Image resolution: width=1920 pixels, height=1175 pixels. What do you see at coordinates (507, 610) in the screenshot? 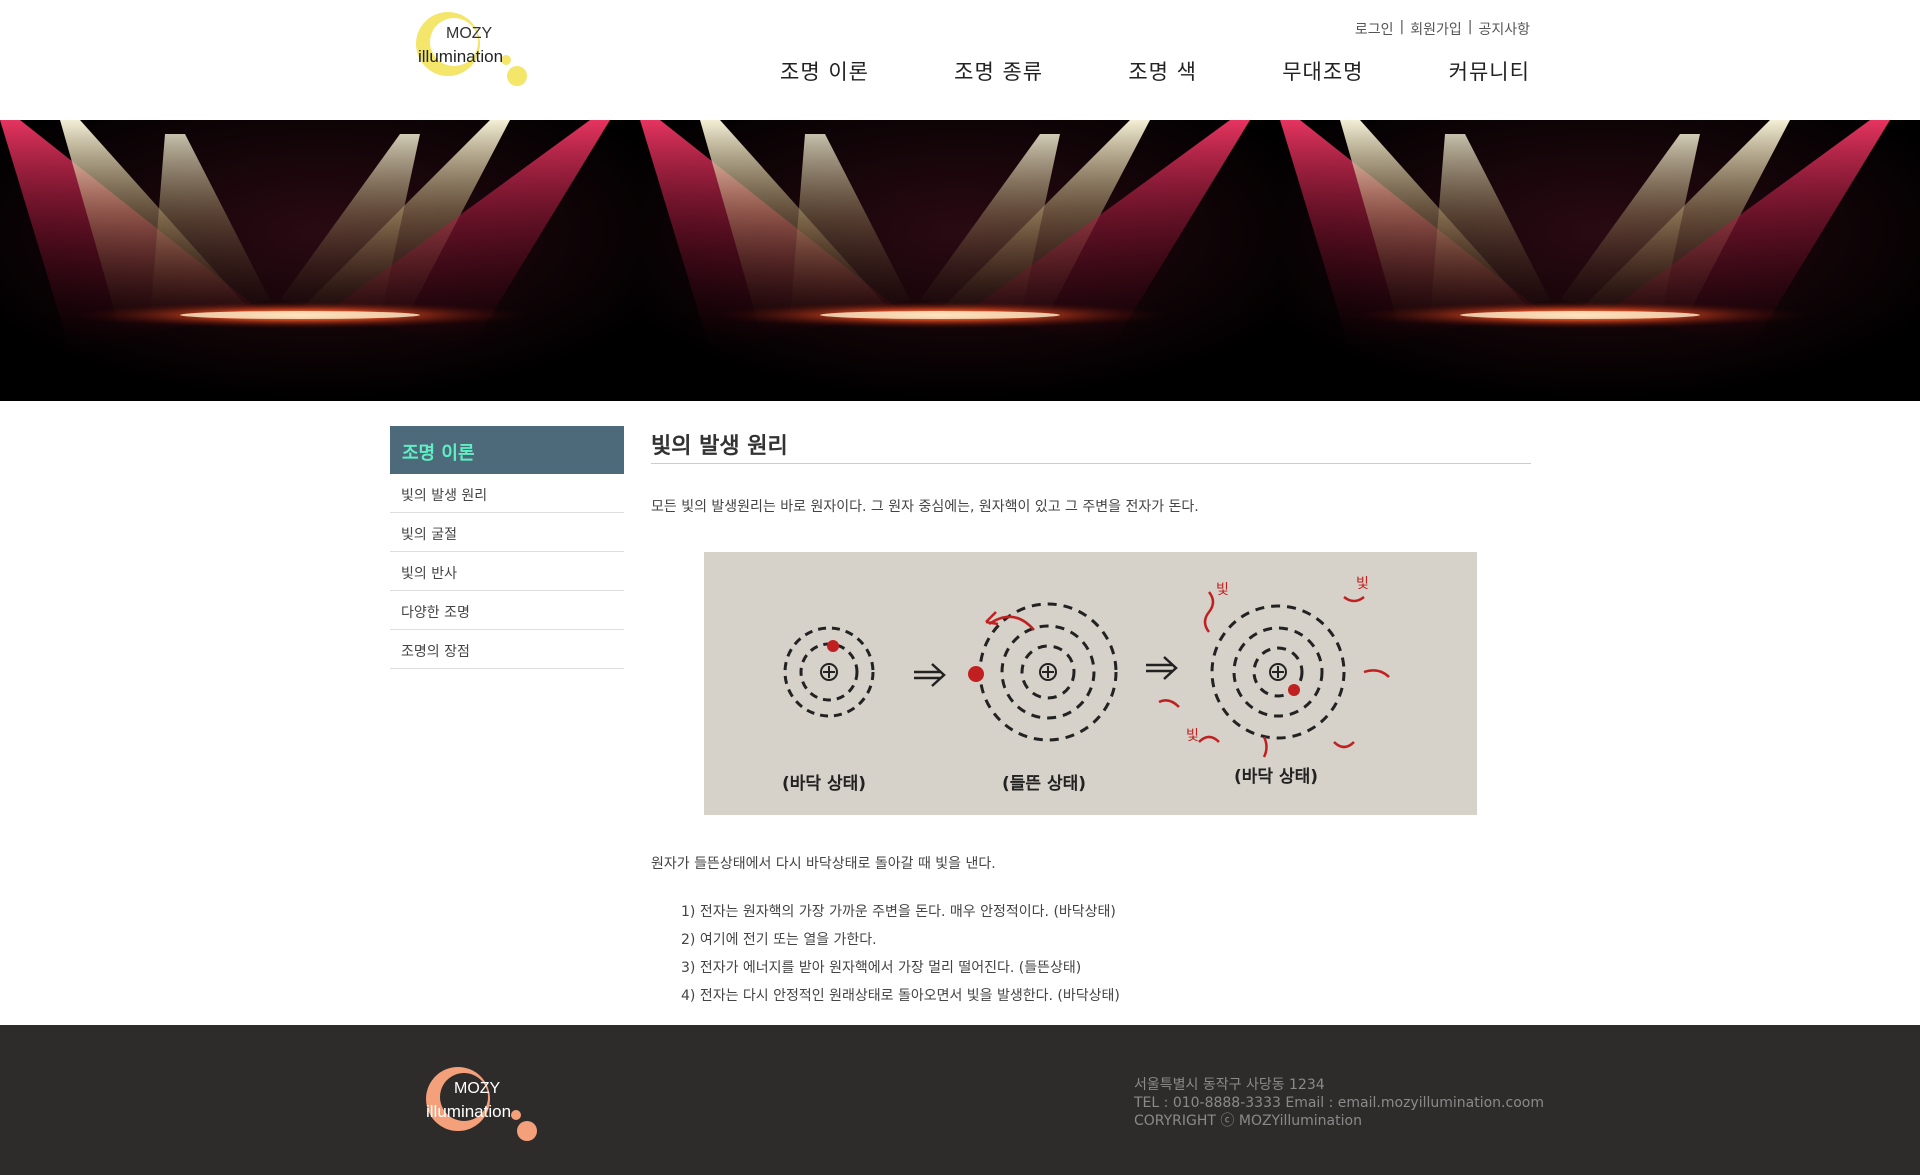
I see `sidebar-item-various-lighting: 다양한 조명` at bounding box center [507, 610].